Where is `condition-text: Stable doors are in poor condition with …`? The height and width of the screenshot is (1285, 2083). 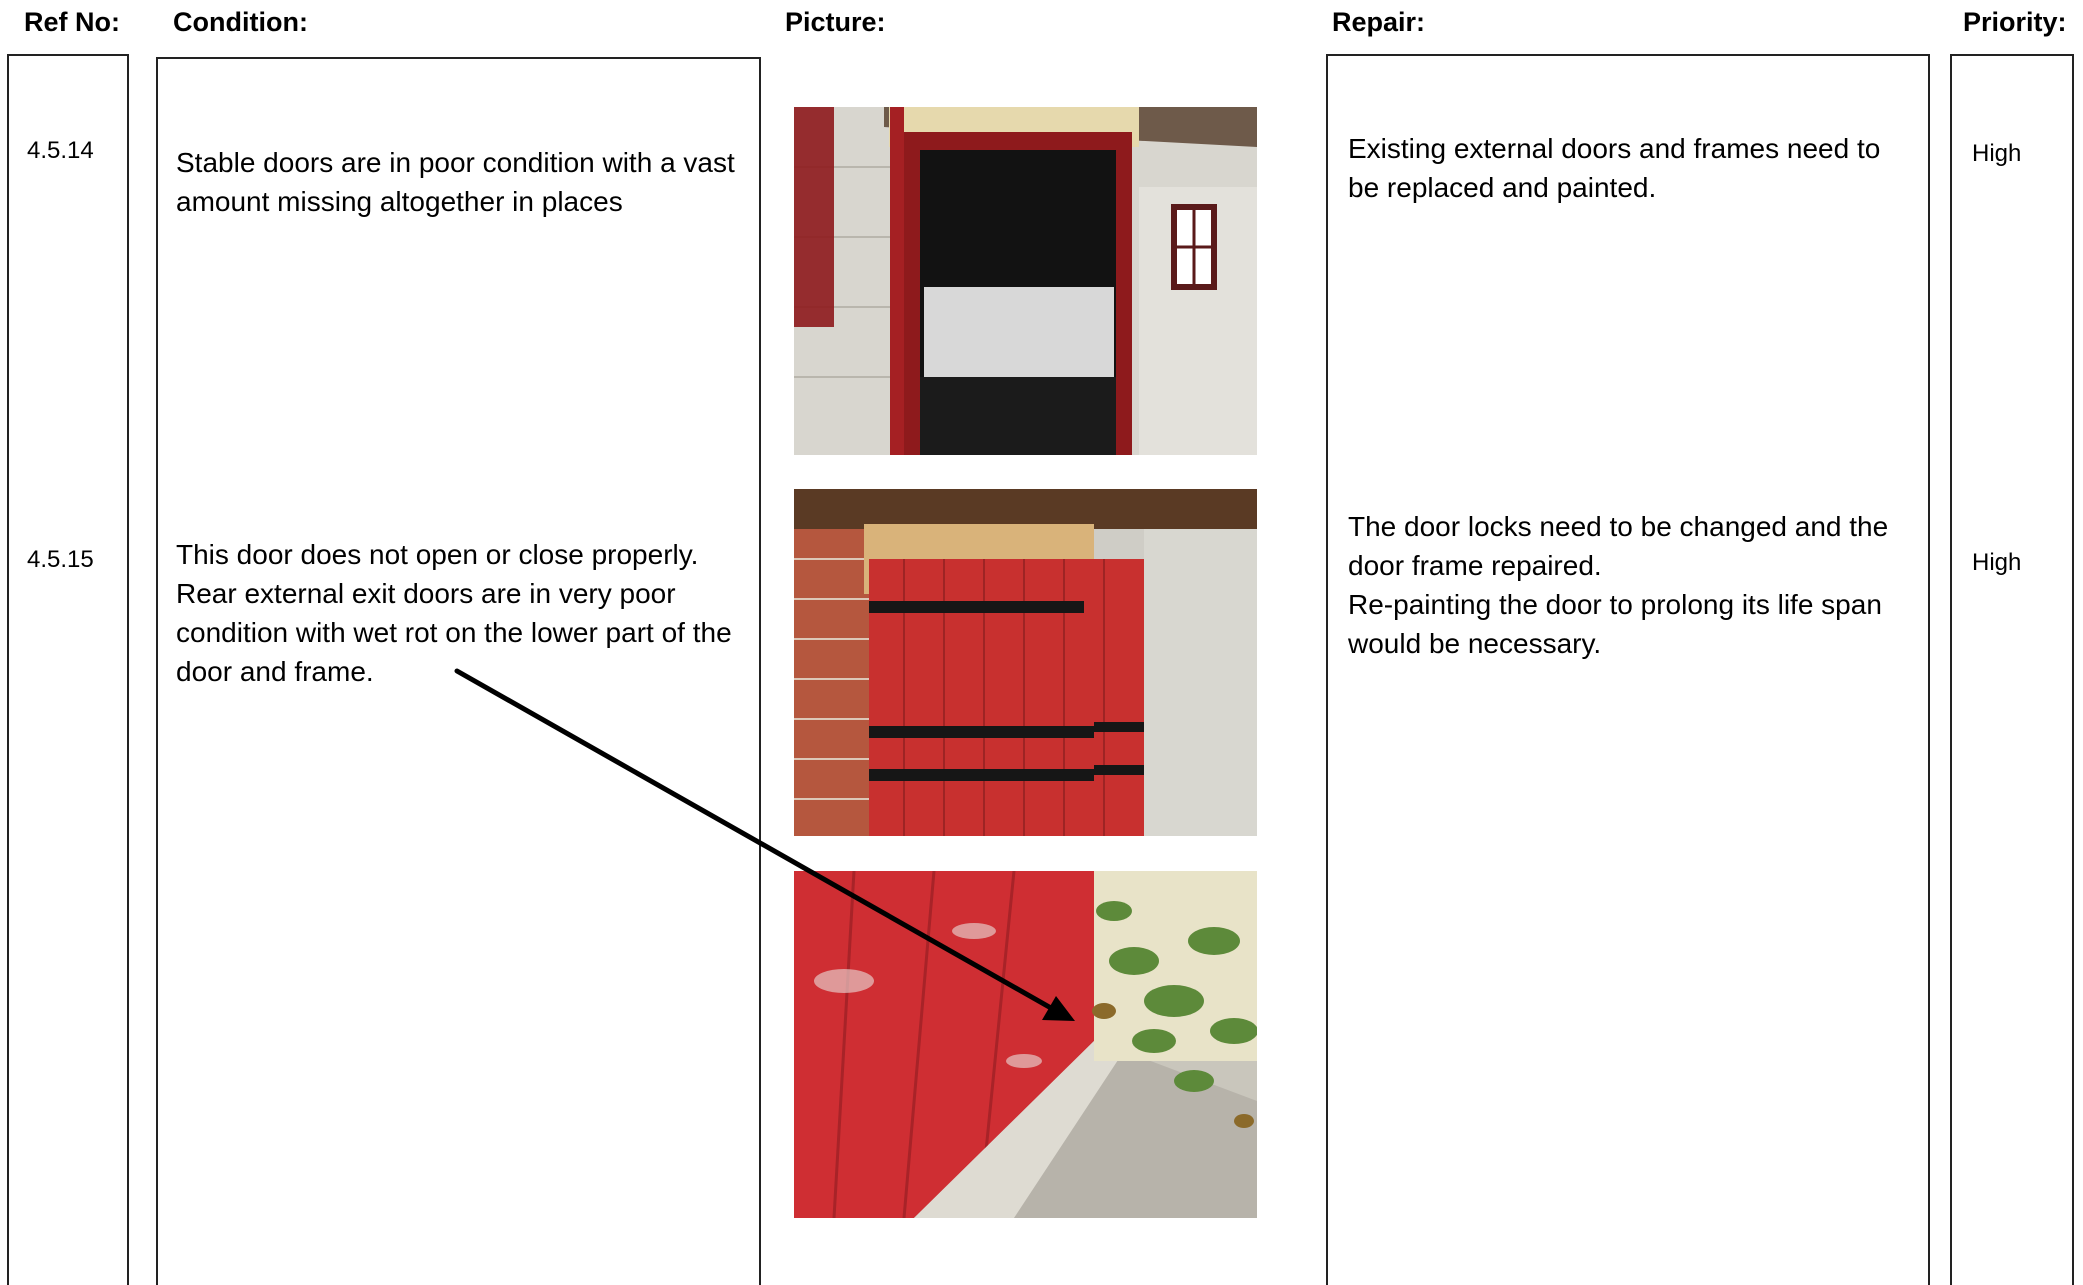
condition-text: Stable doors are in poor condition with … is located at coordinates (455, 182).